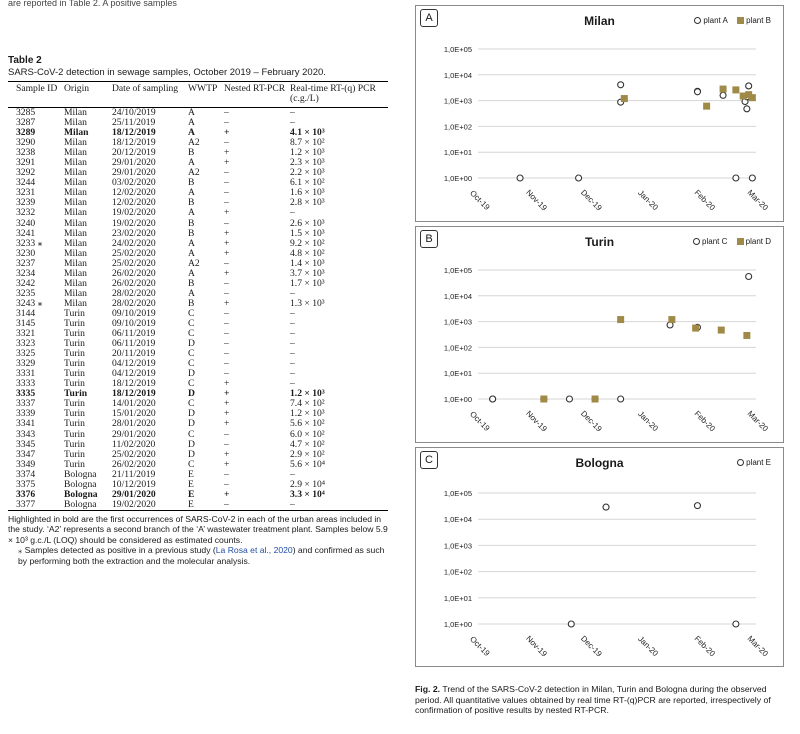  Describe the element at coordinates (458, 598) in the screenshot. I see `y-tick-label: 1,0E+01` at that location.